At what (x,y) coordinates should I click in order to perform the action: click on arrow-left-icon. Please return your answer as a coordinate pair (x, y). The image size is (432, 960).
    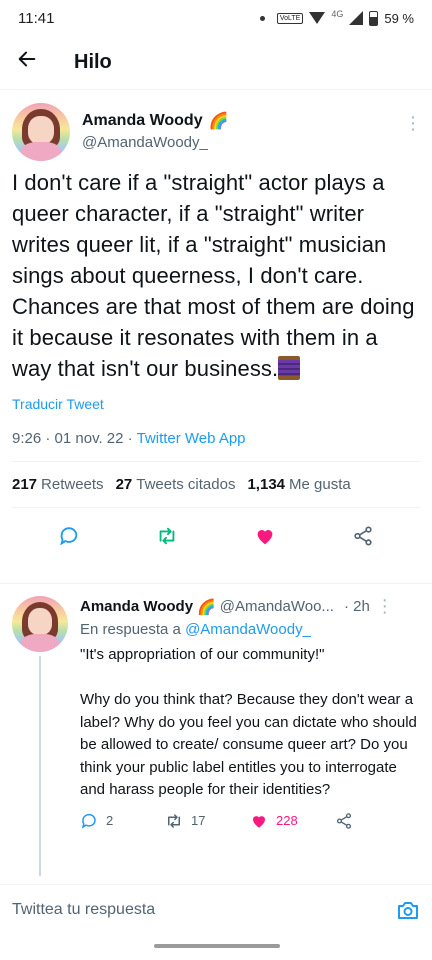
    Looking at the image, I should click on (36, 62).